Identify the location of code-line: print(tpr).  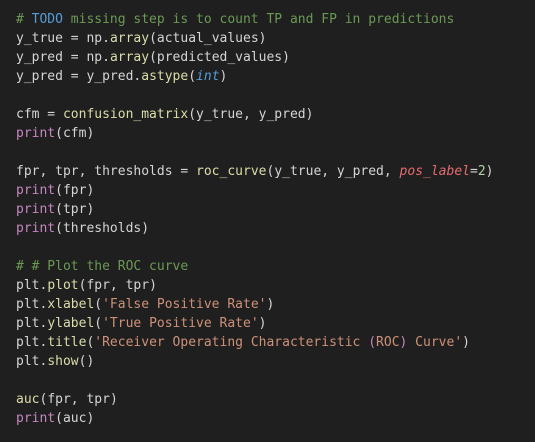
(275, 209).